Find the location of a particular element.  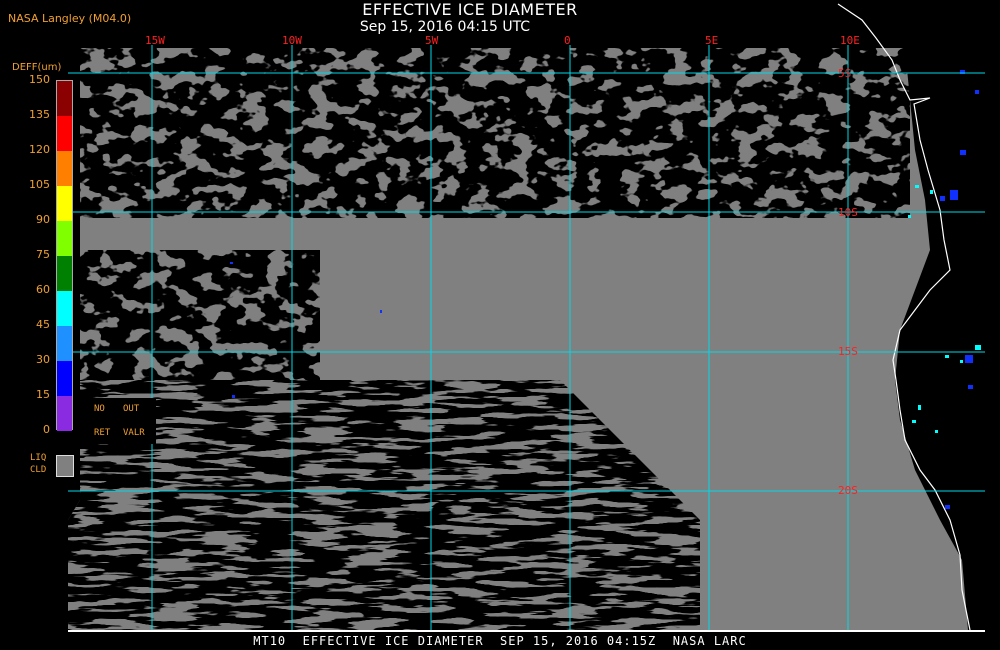

lon-label: 0 is located at coordinates (567, 40).